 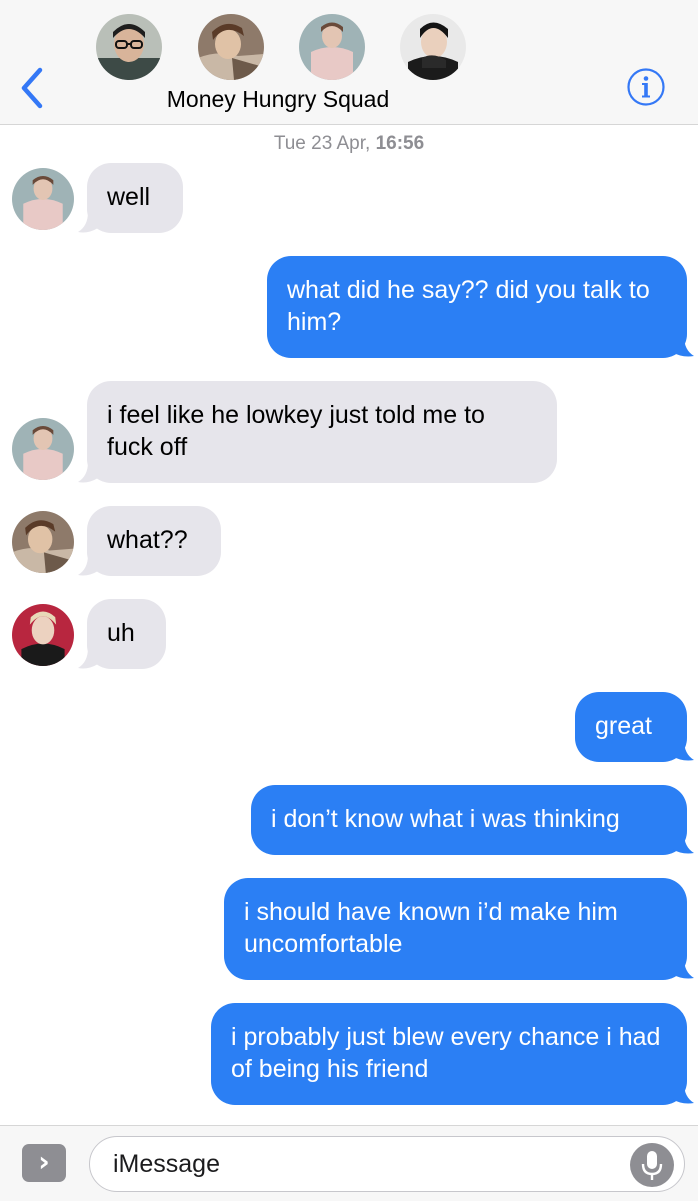 What do you see at coordinates (135, 198) in the screenshot?
I see `incoming-message-bubble: well` at bounding box center [135, 198].